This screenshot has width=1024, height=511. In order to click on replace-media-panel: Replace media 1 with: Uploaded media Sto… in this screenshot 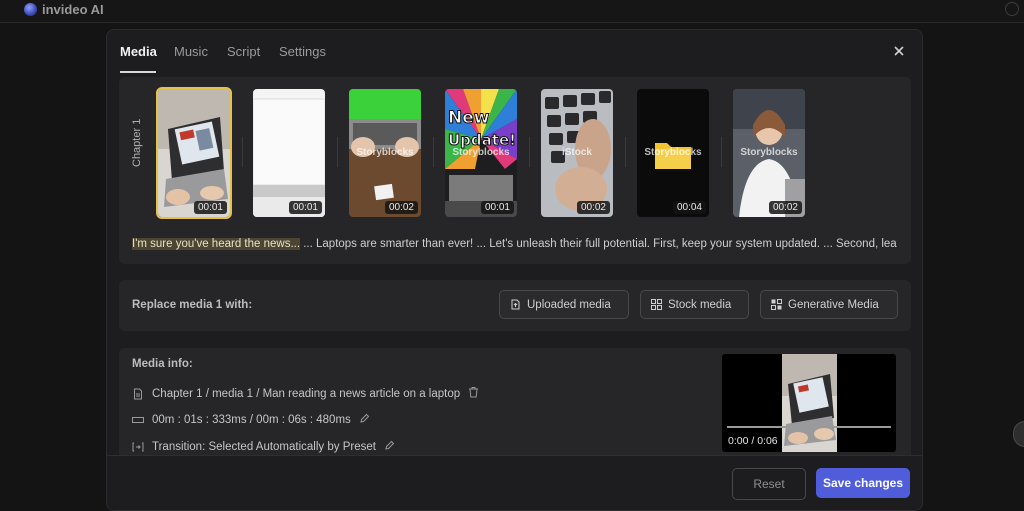, I will do `click(515, 305)`.